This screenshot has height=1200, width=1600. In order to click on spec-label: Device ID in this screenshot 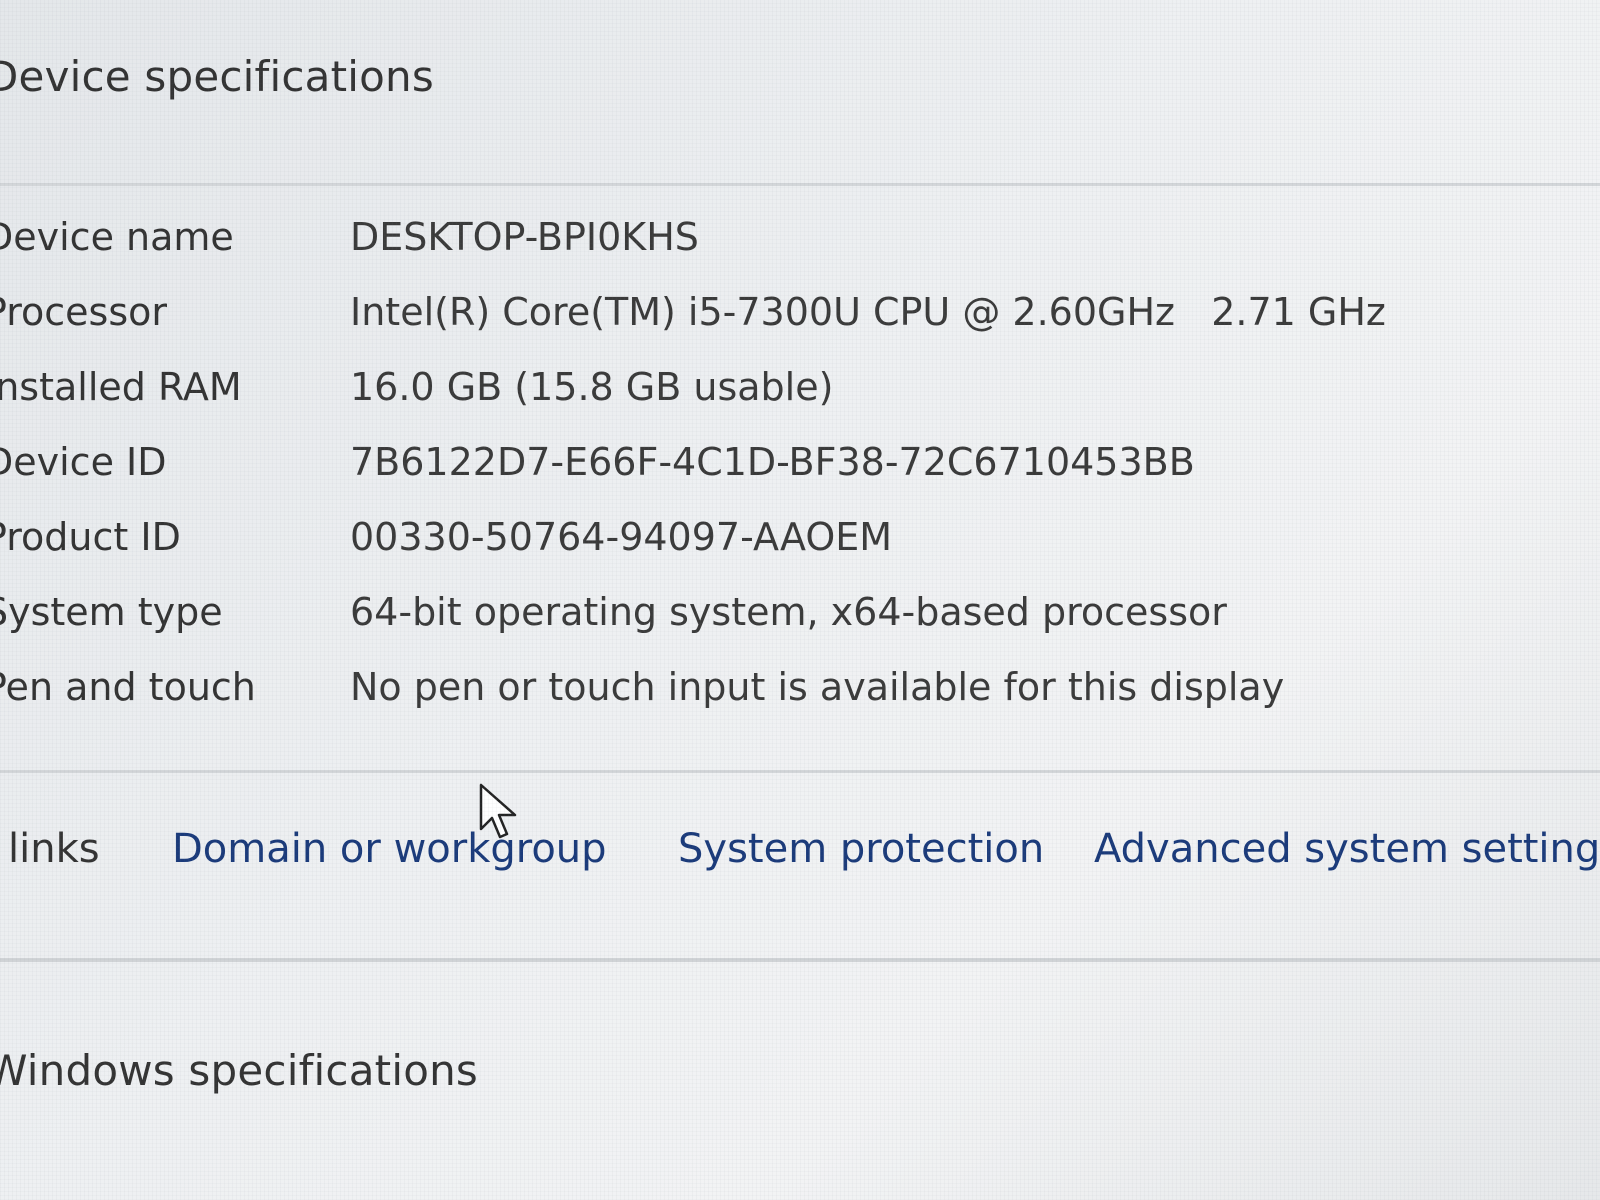, I will do `click(83, 462)`.